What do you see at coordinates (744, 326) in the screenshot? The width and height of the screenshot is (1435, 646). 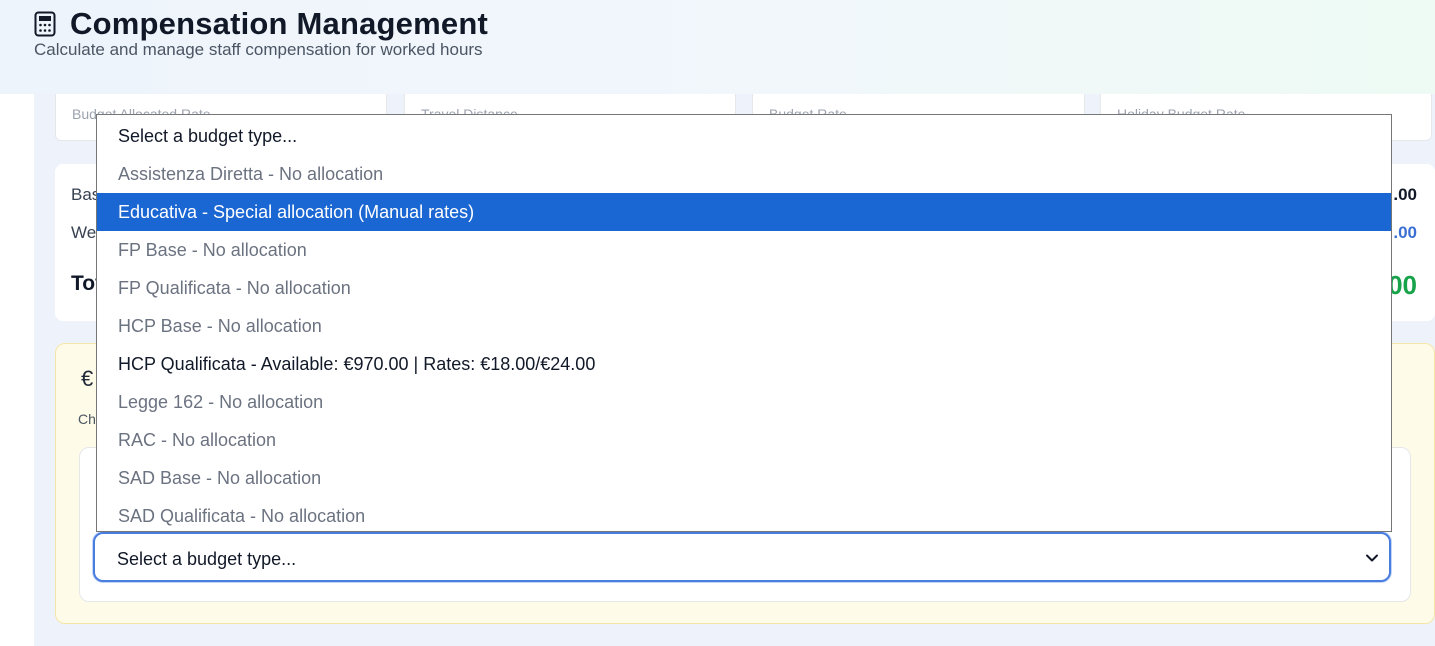 I see `dropdown-option-hcp-base: HCP Base - No allocation` at bounding box center [744, 326].